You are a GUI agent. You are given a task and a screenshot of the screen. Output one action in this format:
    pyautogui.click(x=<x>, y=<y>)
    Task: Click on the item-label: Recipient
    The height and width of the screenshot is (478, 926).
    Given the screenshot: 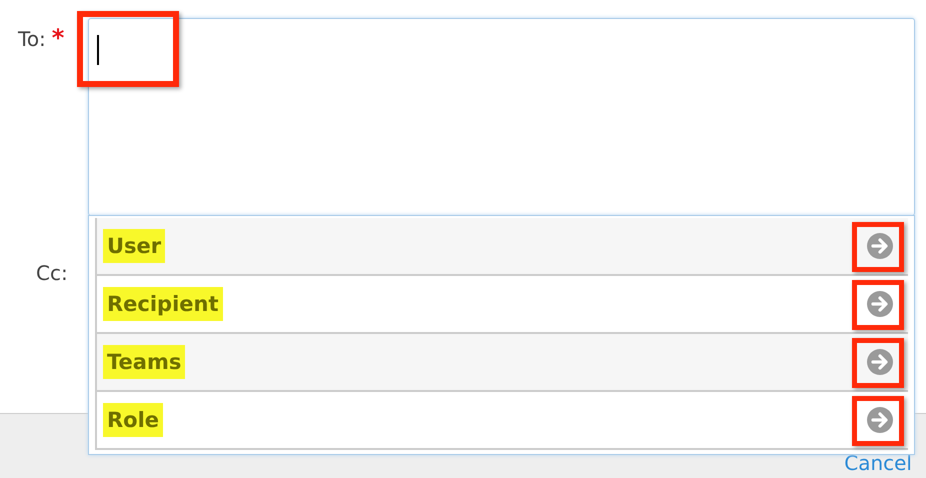 What is the action you would take?
    pyautogui.click(x=163, y=304)
    